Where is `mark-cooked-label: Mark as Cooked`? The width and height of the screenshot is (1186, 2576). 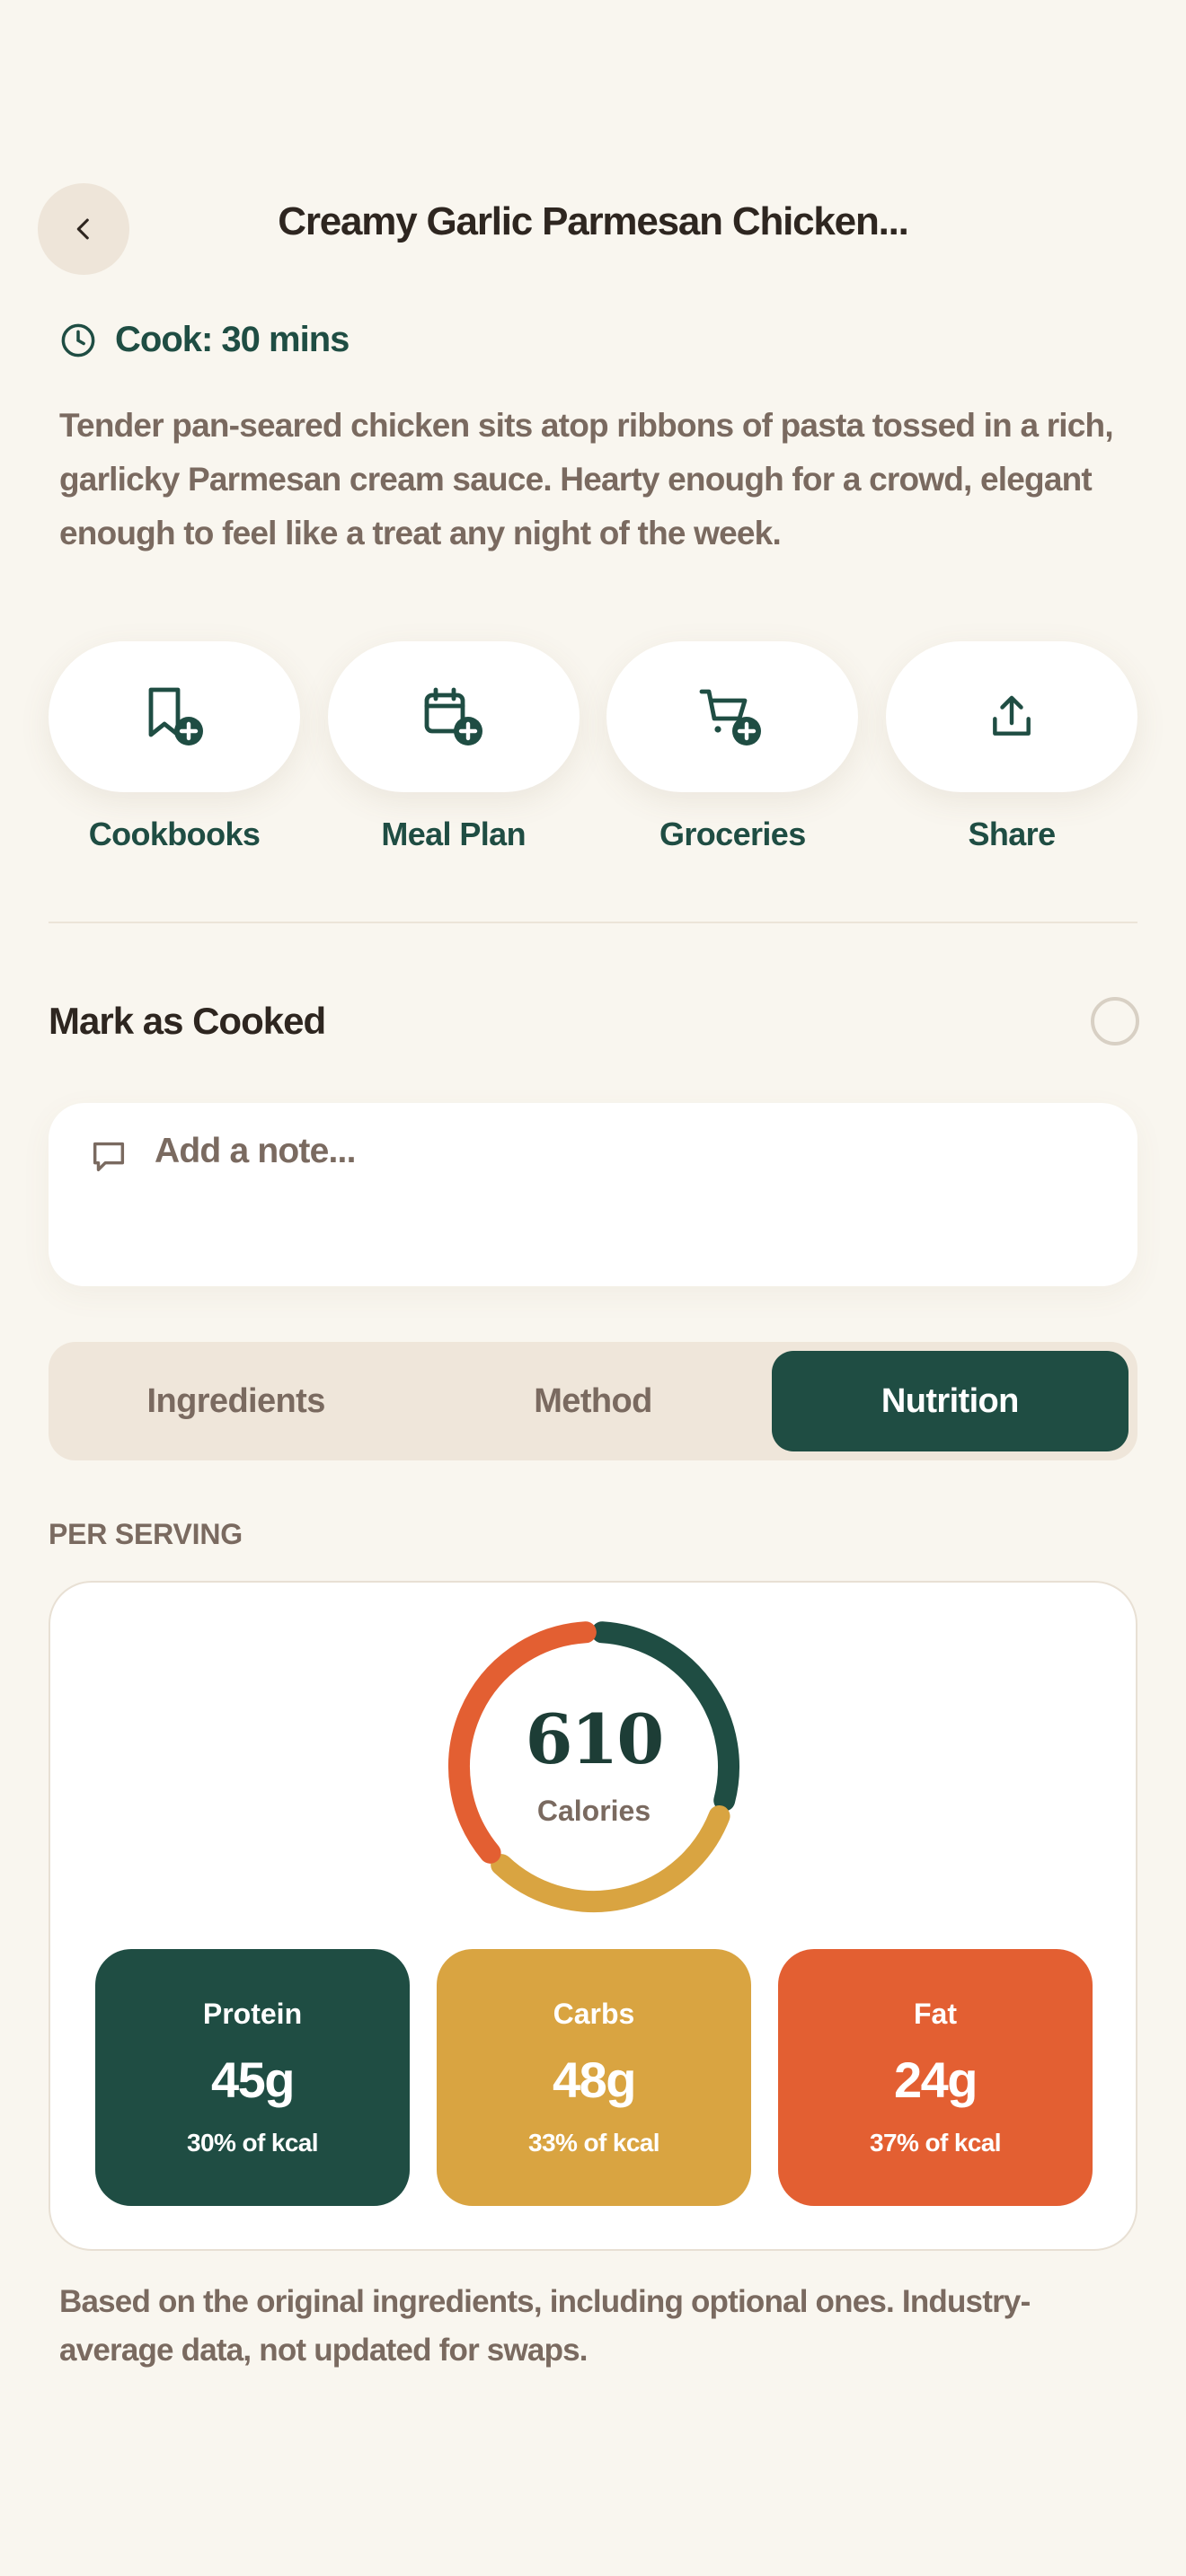 mark-cooked-label: Mark as Cooked is located at coordinates (187, 1021).